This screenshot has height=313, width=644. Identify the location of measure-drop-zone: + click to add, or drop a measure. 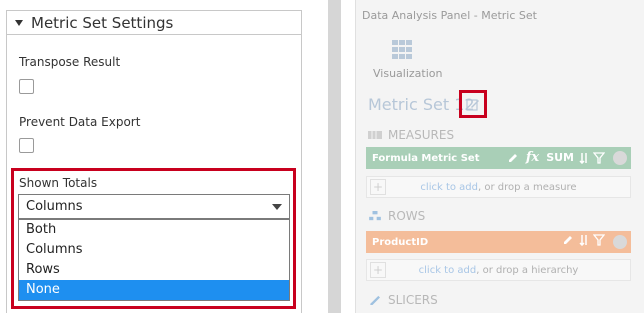
(498, 187).